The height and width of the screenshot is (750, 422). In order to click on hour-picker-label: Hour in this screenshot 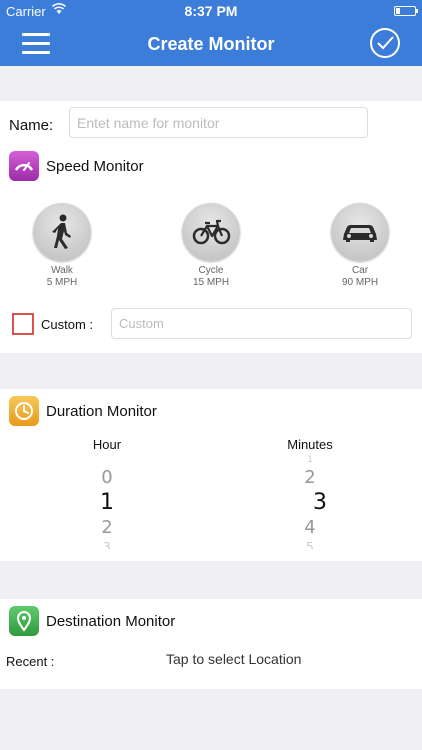, I will do `click(107, 444)`.